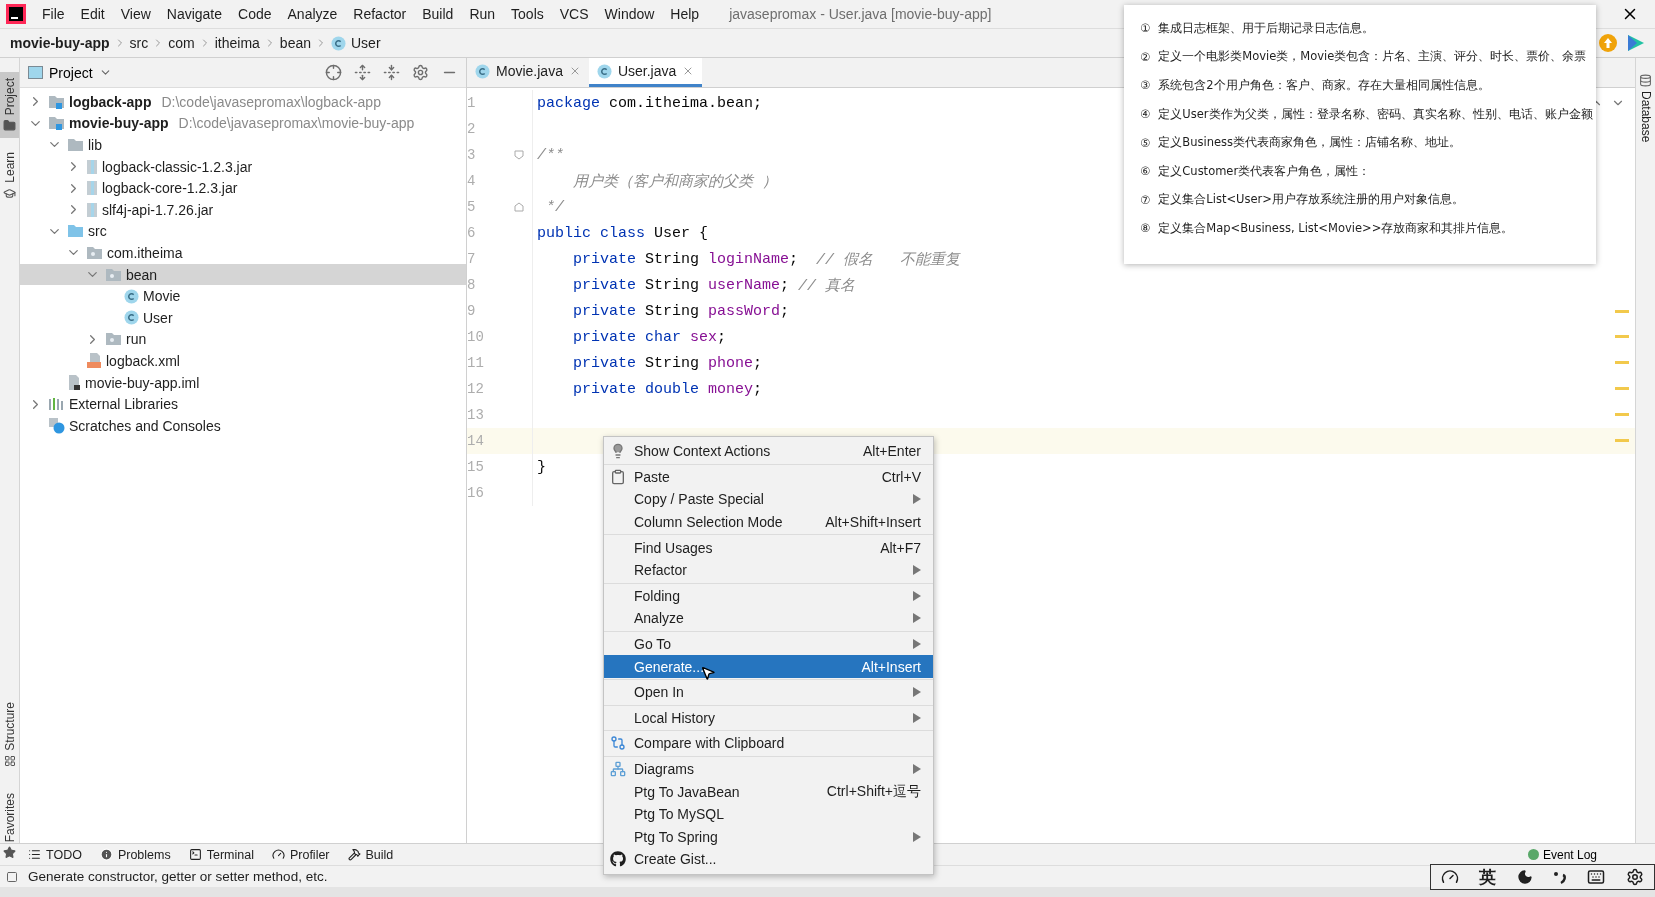 Image resolution: width=1655 pixels, height=897 pixels. Describe the element at coordinates (768, 477) in the screenshot. I see `context-menu-item: Paste Ctrl+V` at that location.